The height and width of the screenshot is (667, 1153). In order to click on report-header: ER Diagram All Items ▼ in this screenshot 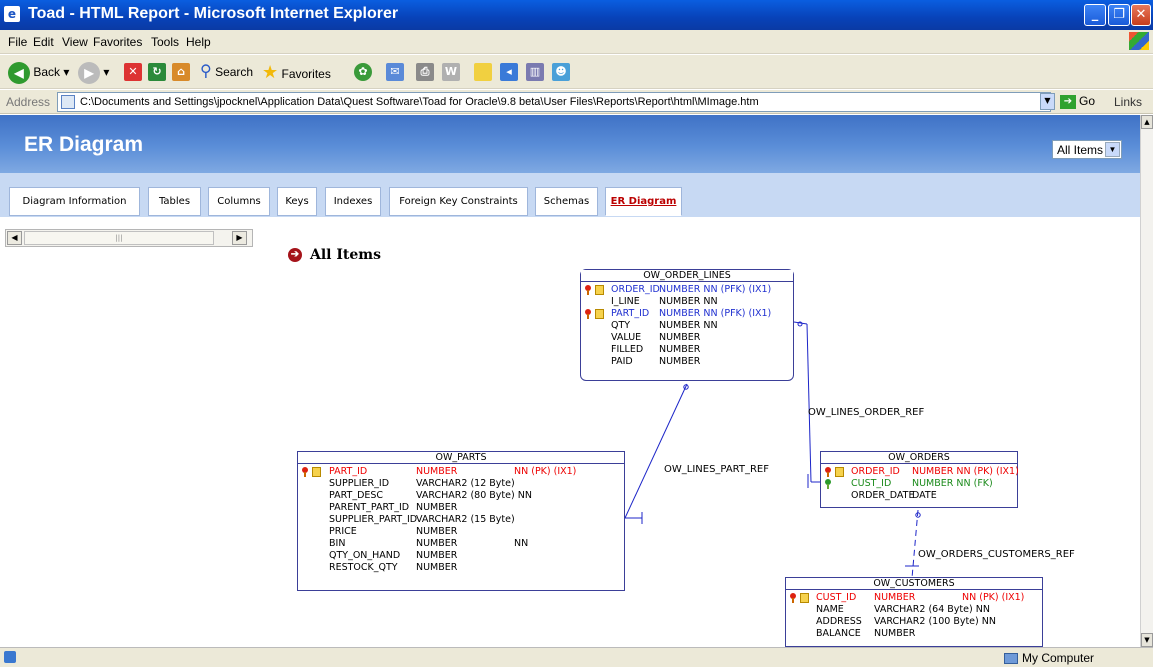, I will do `click(570, 144)`.